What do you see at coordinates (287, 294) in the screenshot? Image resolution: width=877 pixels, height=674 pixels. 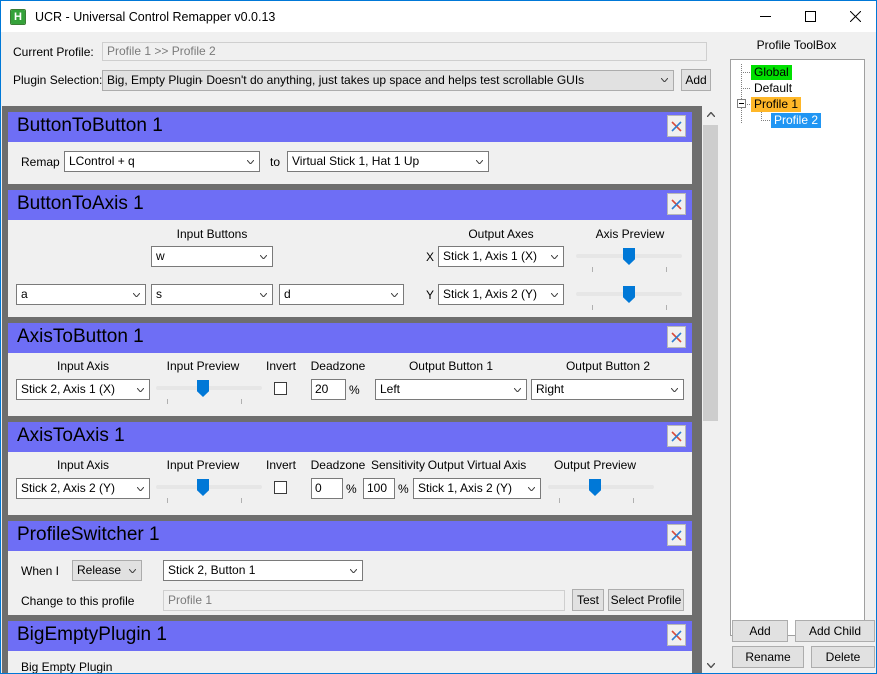 I see `input-button-right-value: d` at bounding box center [287, 294].